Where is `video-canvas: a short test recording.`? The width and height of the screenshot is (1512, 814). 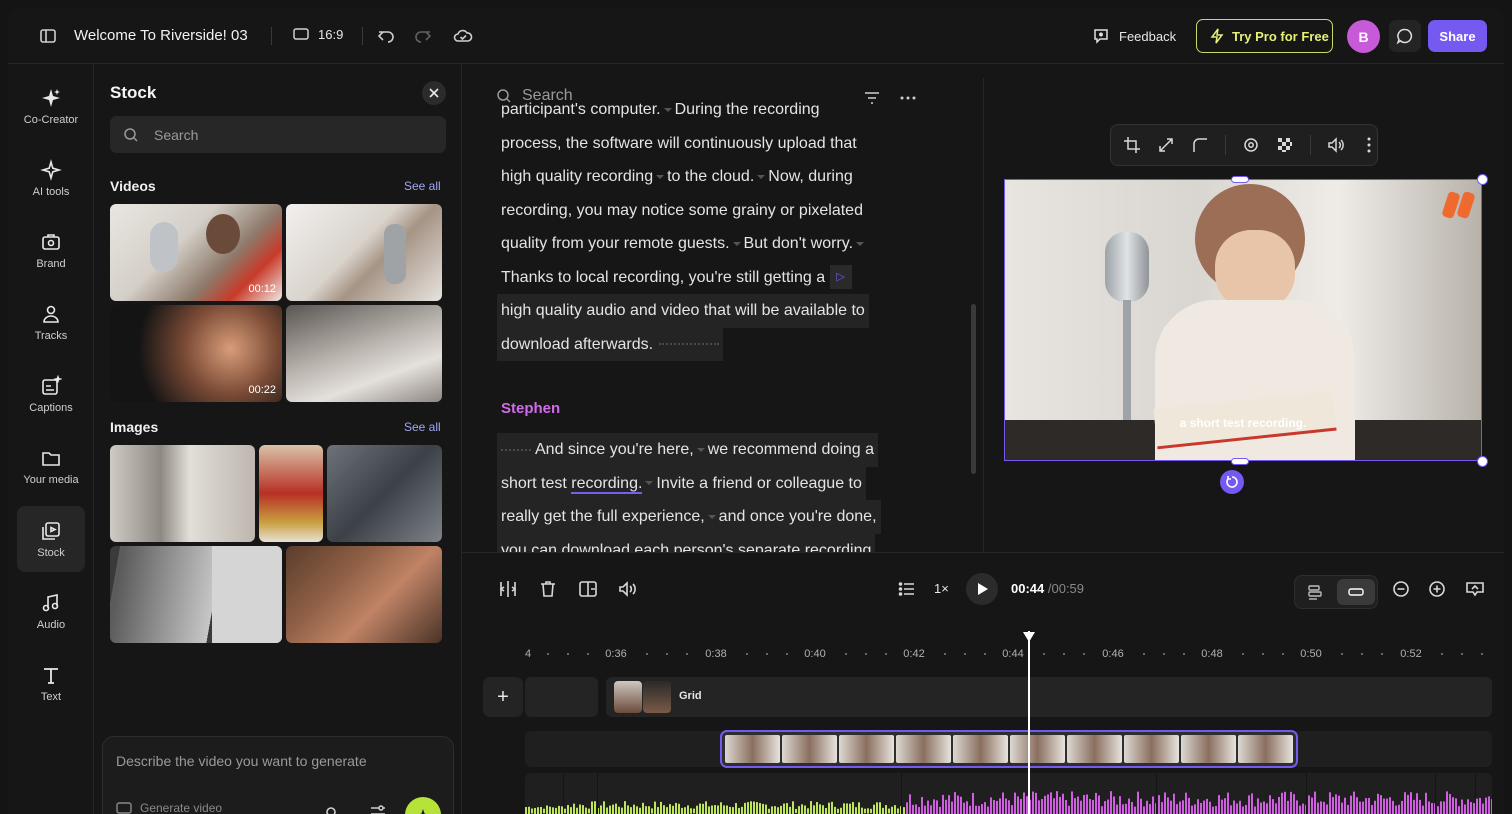 video-canvas: a short test recording. is located at coordinates (1243, 320).